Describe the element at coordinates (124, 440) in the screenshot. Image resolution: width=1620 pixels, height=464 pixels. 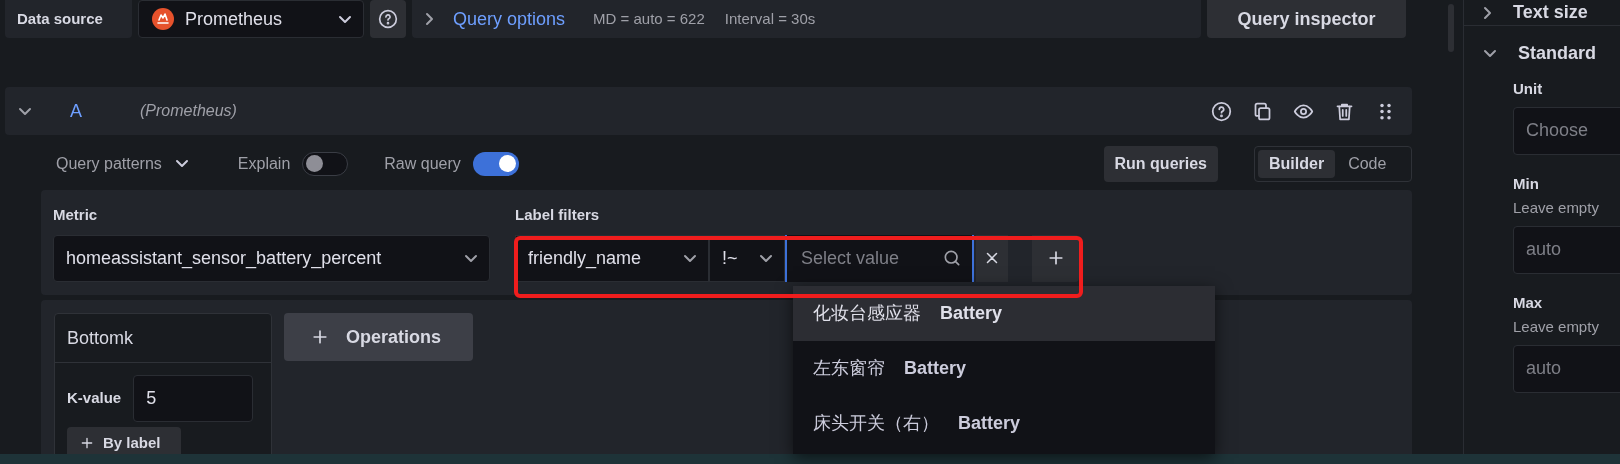
I see `add-by-label-button: By label` at that location.